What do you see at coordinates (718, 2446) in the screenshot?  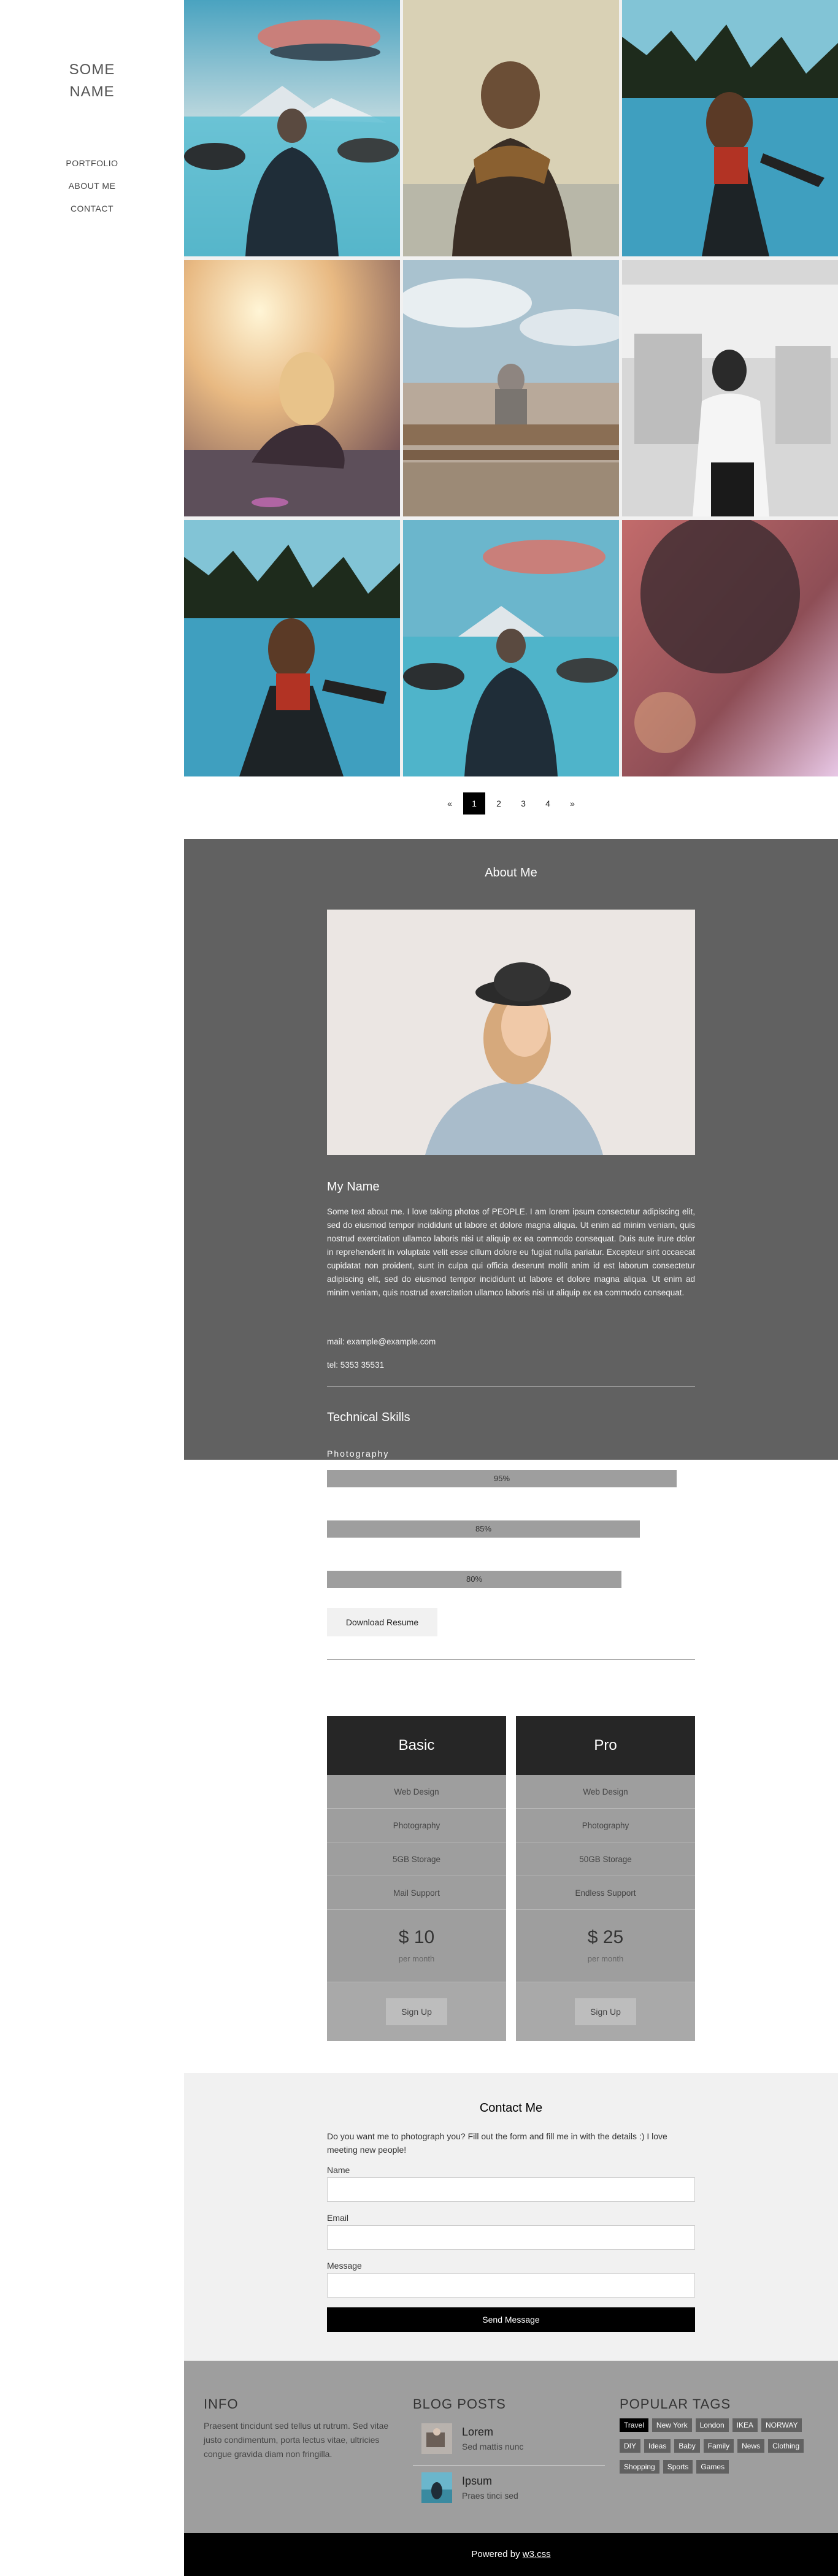 I see `tag-family: Family` at bounding box center [718, 2446].